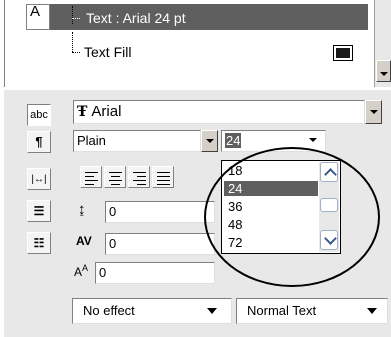 This screenshot has width=391, height=337. What do you see at coordinates (82, 209) in the screenshot?
I see `leading-icon: ↨` at bounding box center [82, 209].